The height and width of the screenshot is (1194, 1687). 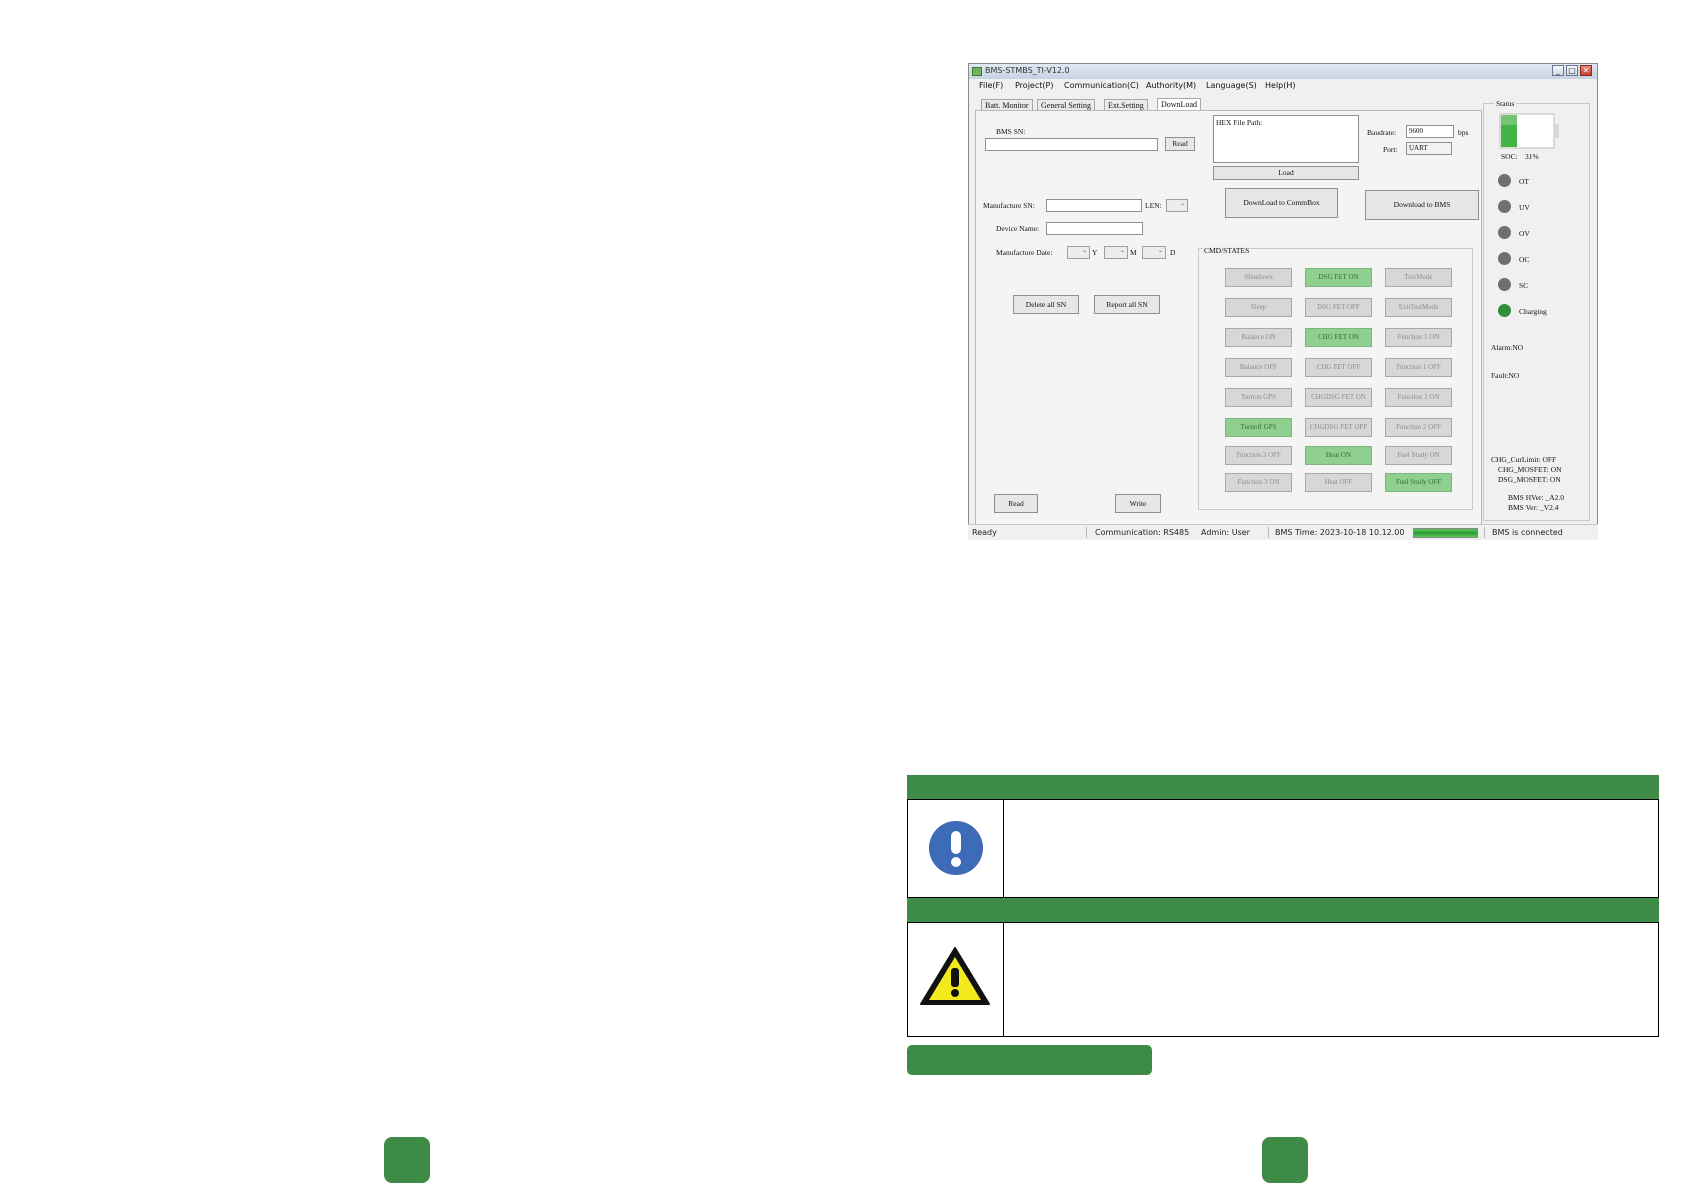 What do you see at coordinates (1340, 532) in the screenshot?
I see `status-bms-time: BMS Time: 2023-10-18 10.12.00` at bounding box center [1340, 532].